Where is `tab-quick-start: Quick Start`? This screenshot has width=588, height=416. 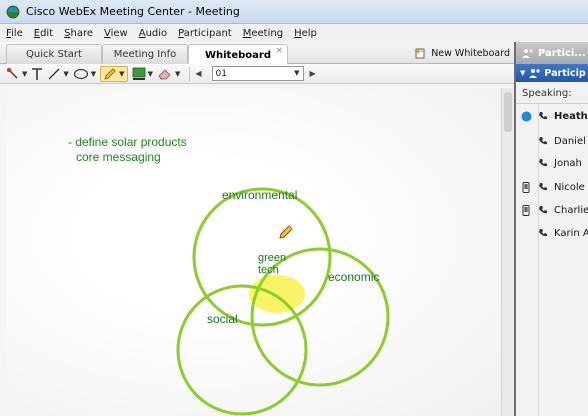
tab-quick-start: Quick Start is located at coordinates (54, 54).